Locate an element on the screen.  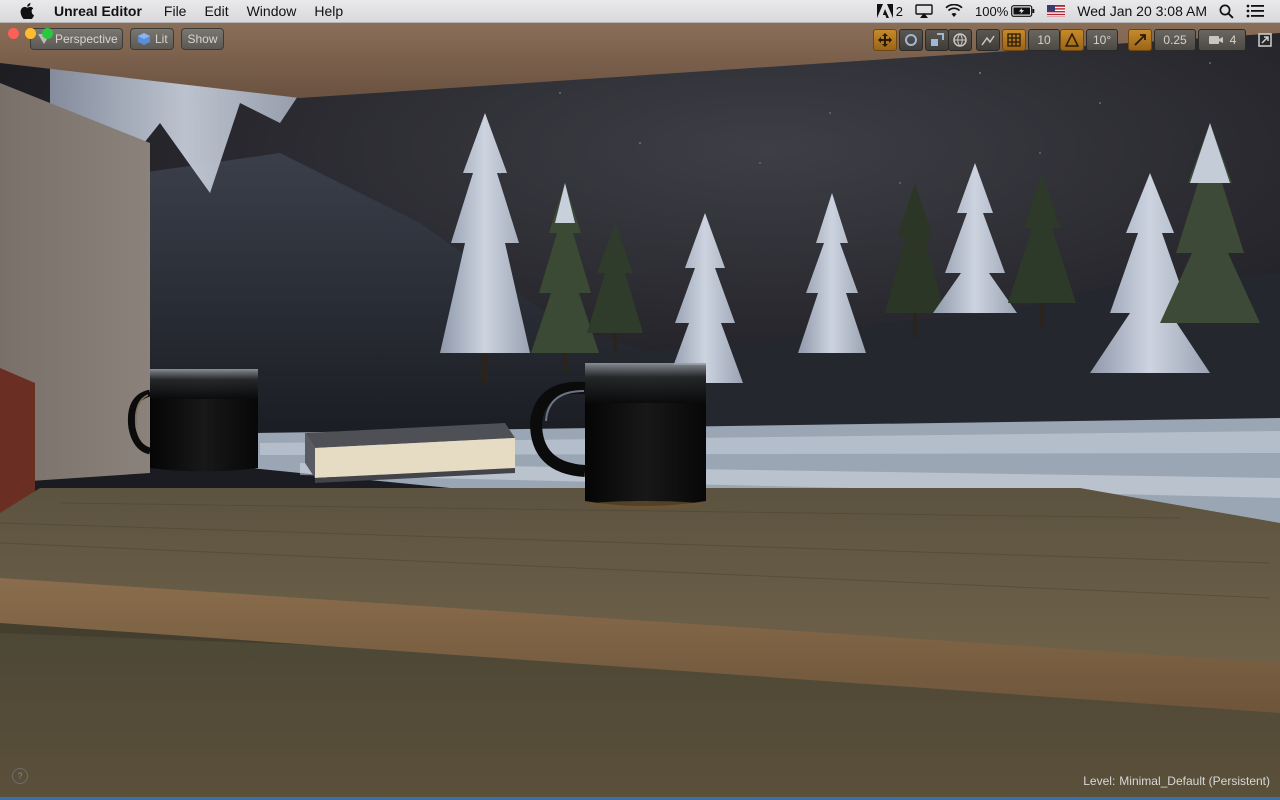
rotate-icon is located at coordinates (911, 40).